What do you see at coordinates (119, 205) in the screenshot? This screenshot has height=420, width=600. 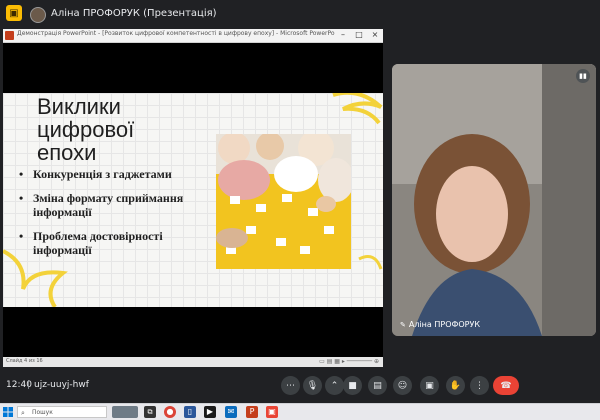 I see `slide-bullet: Зміна формату сприймання інформації` at bounding box center [119, 205].